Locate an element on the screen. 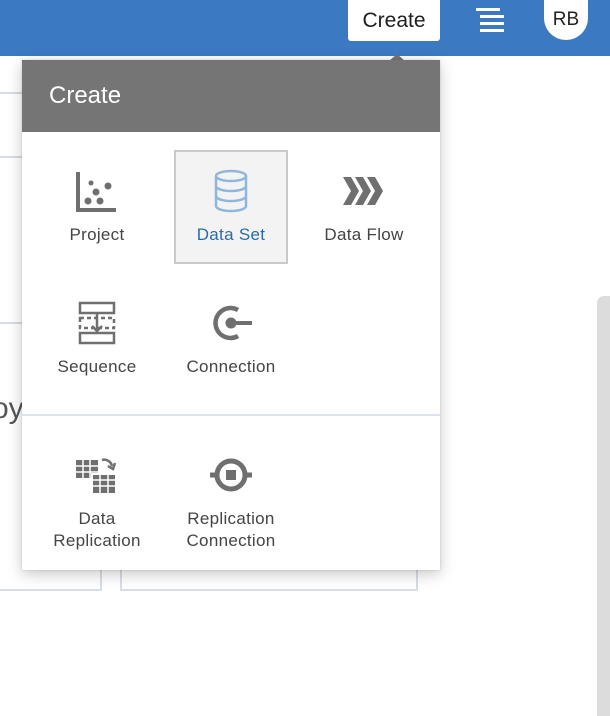  create-connection-label: Connection is located at coordinates (231, 366).